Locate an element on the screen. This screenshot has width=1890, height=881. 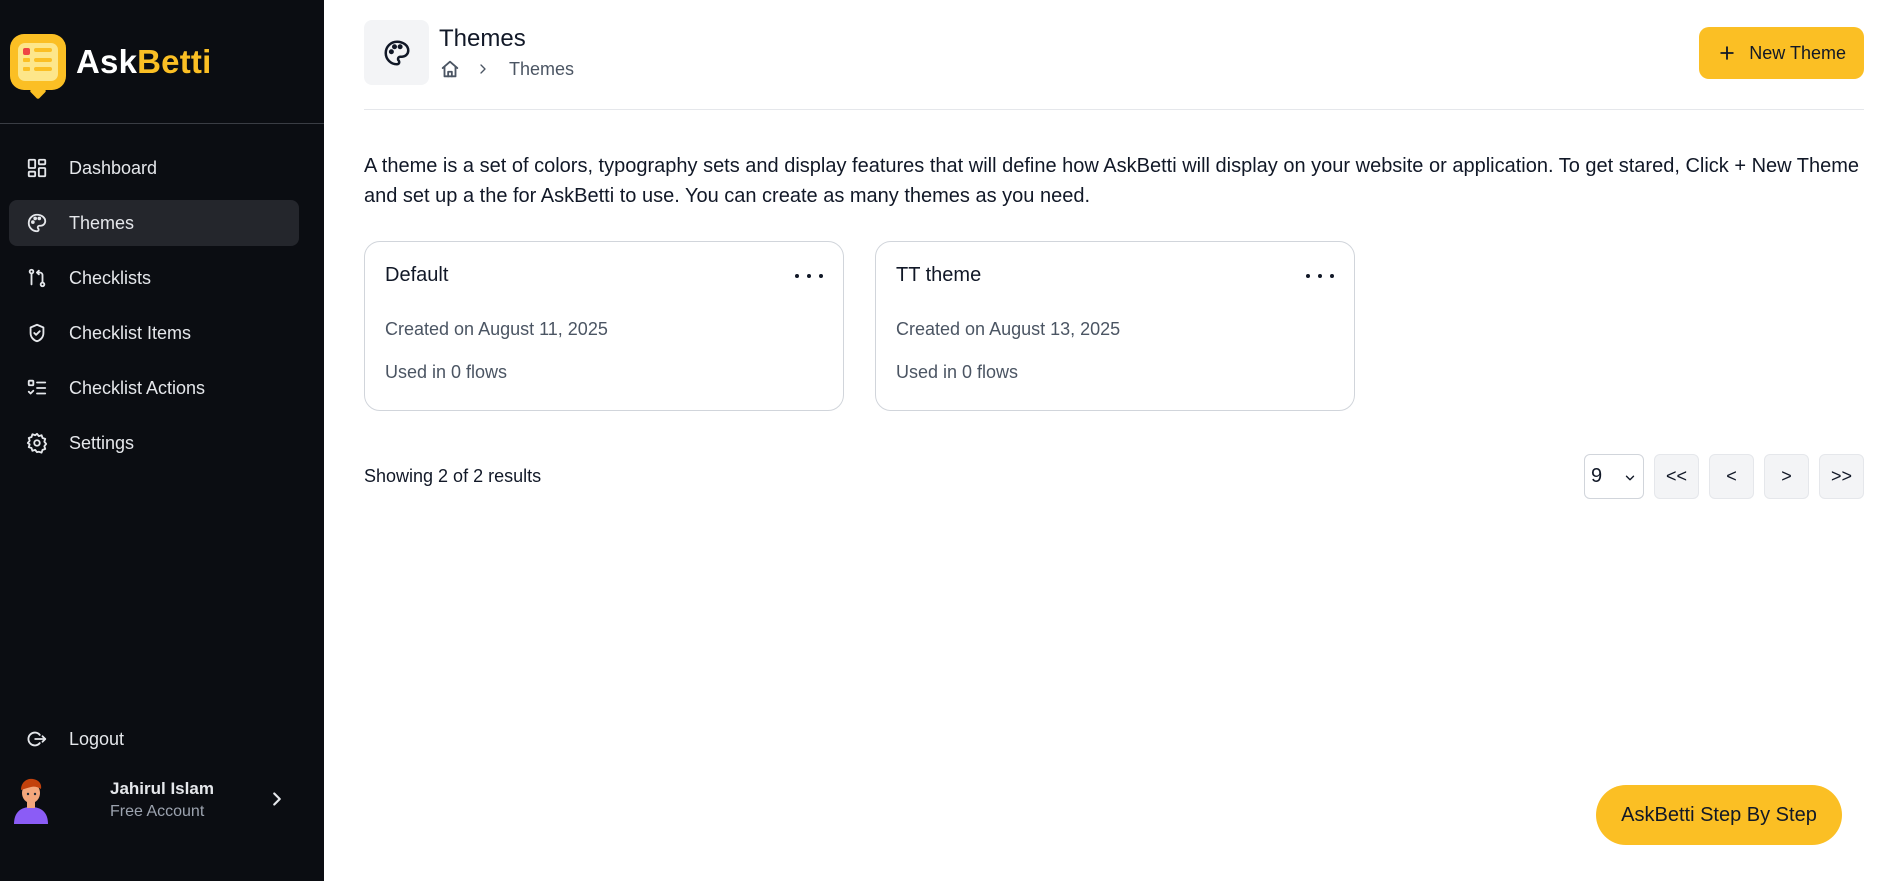
user-plan: Free Account is located at coordinates (157, 811).